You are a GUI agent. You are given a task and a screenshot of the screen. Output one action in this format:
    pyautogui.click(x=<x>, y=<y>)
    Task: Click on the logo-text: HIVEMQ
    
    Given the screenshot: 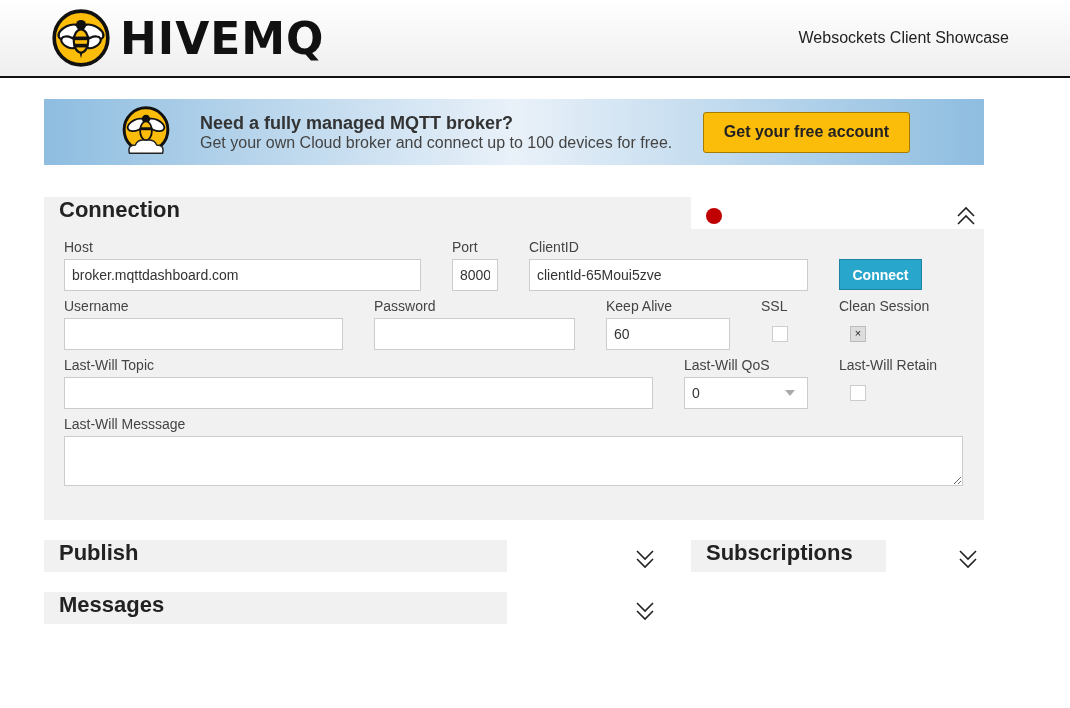 What is the action you would take?
    pyautogui.click(x=222, y=38)
    